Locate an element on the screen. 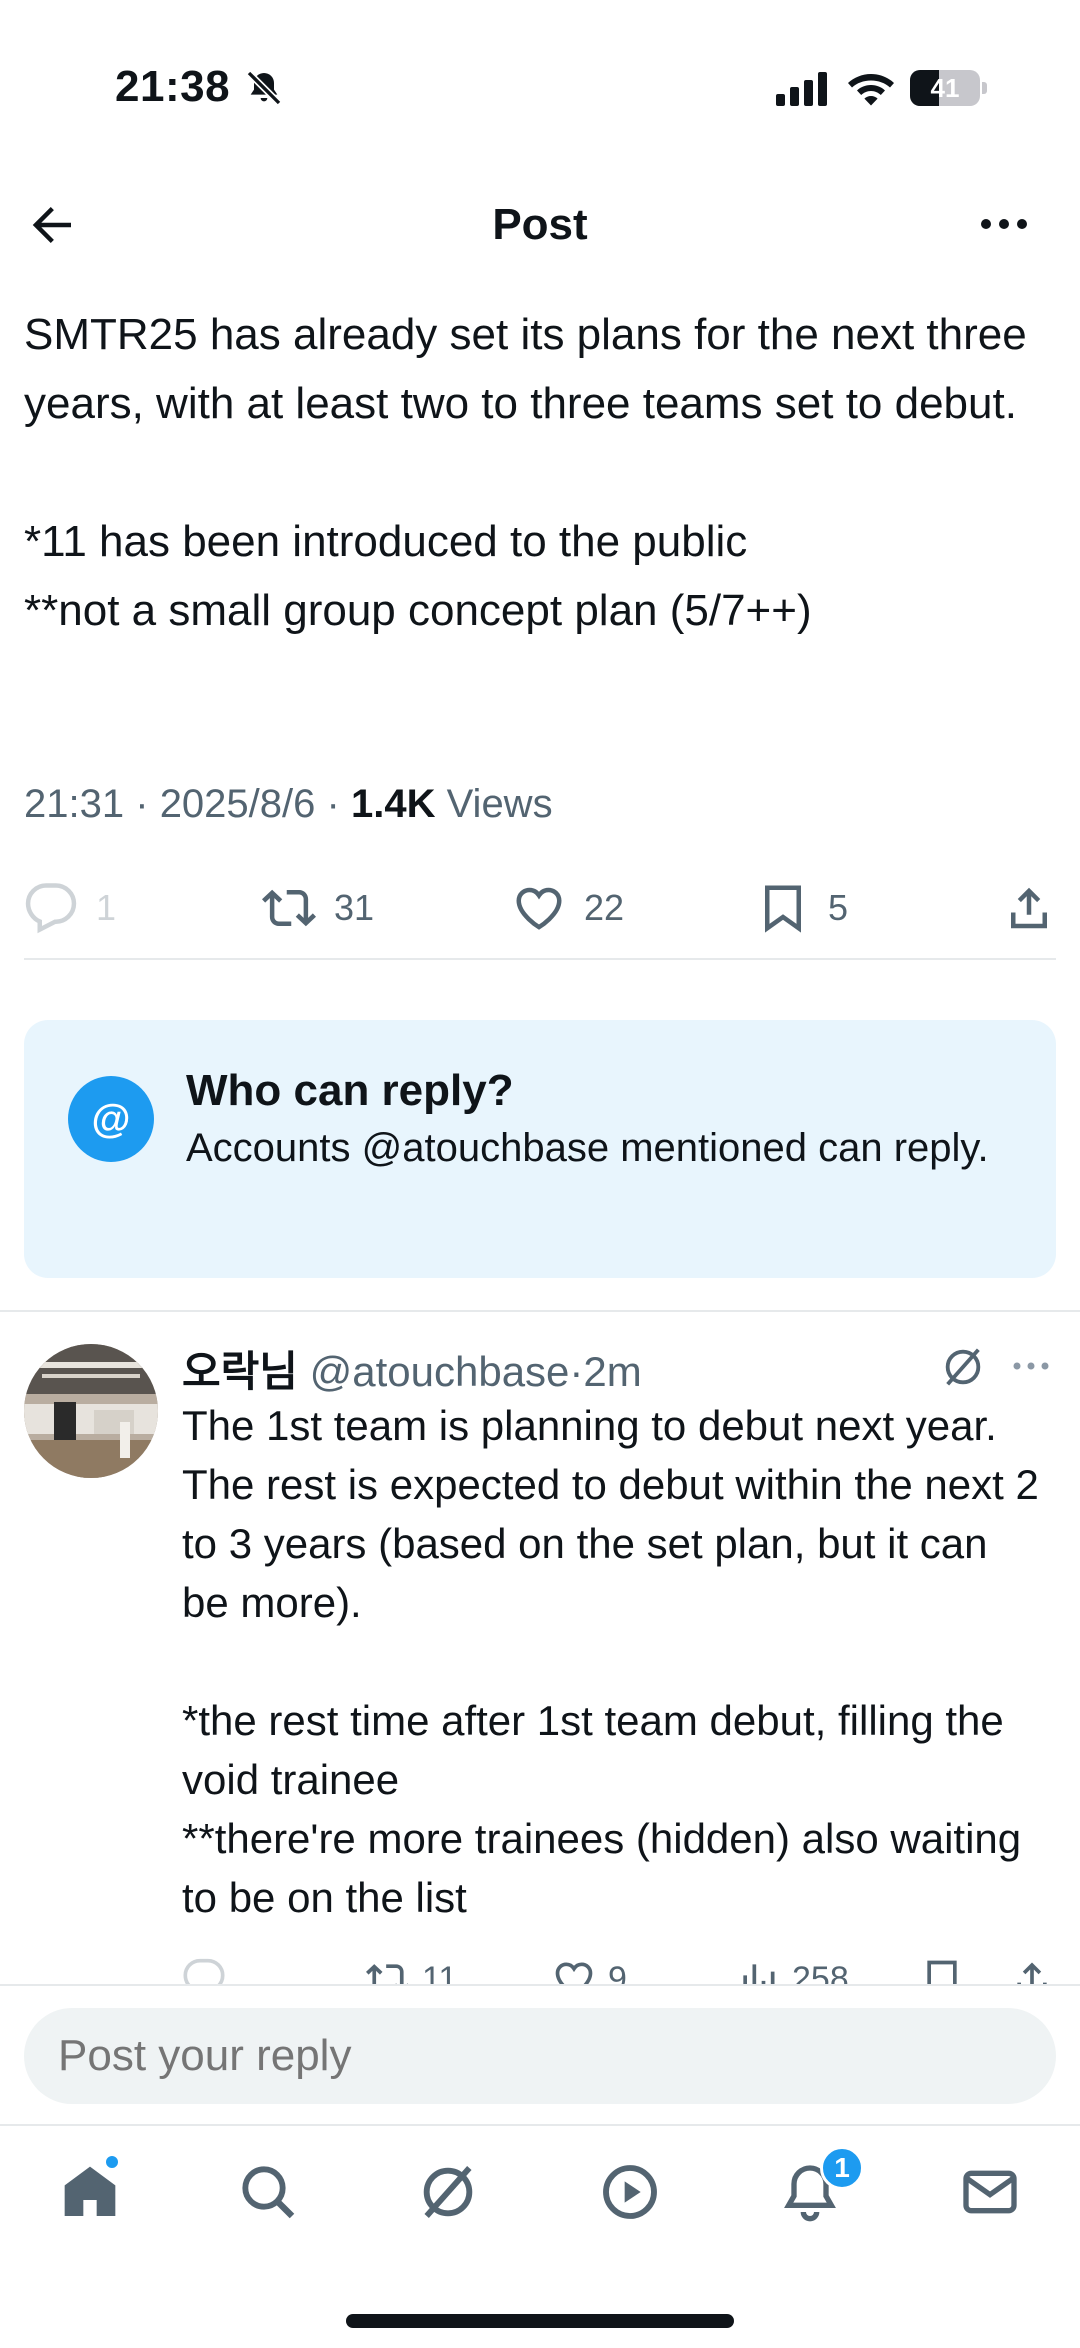 The width and height of the screenshot is (1080, 2348). repost-icon is located at coordinates (289, 908).